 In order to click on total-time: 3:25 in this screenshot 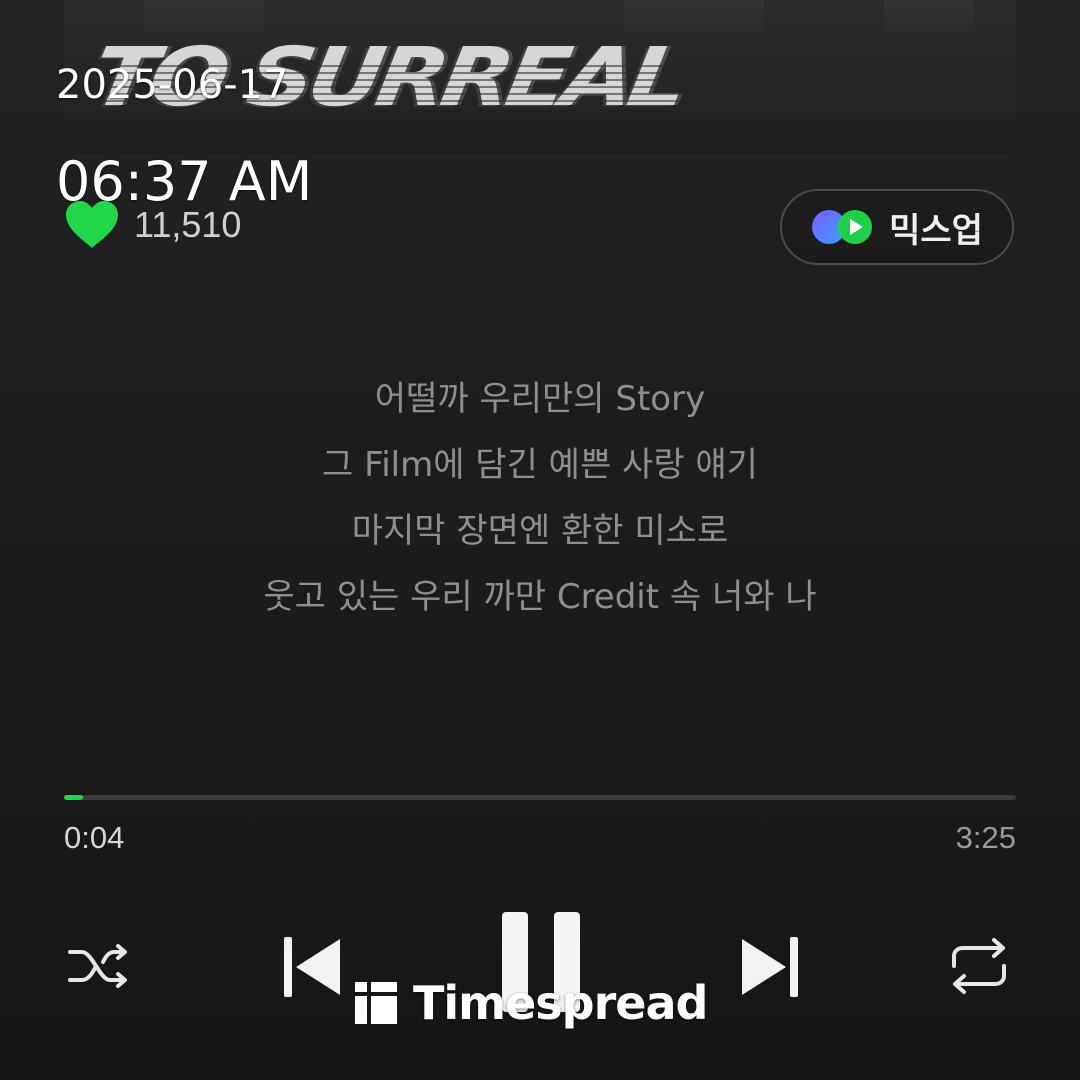, I will do `click(985, 837)`.